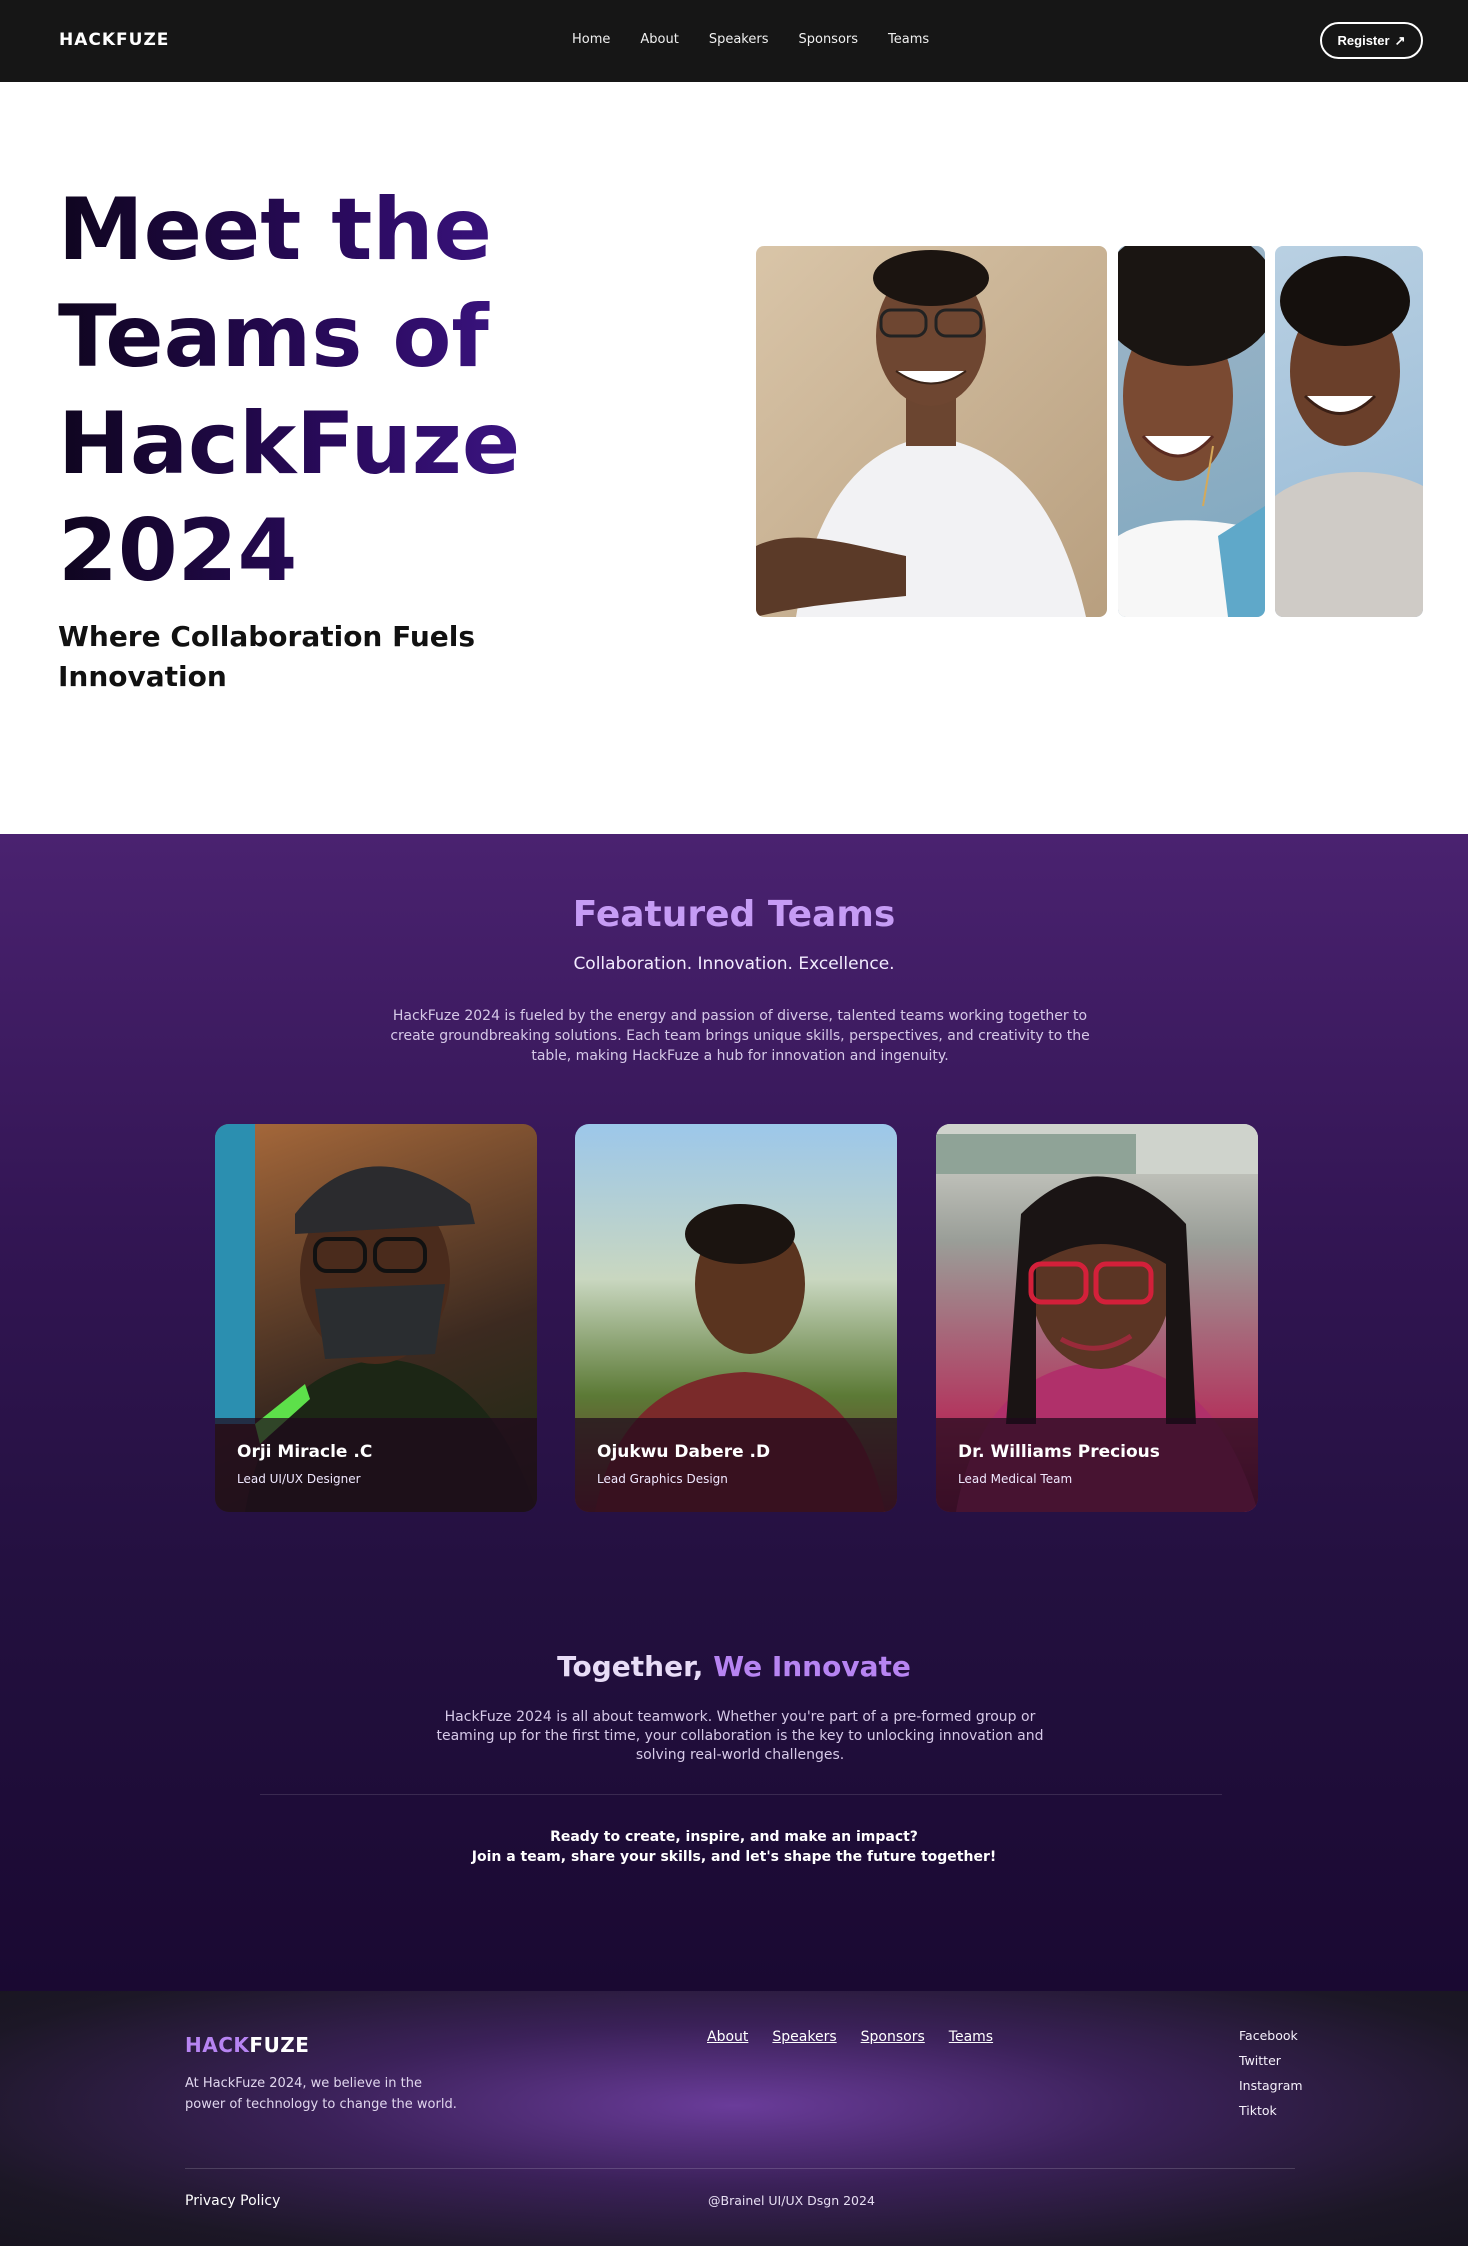 The image size is (1468, 2246). I want to click on footer-links: About Speakers Sponsors Teams, so click(850, 2037).